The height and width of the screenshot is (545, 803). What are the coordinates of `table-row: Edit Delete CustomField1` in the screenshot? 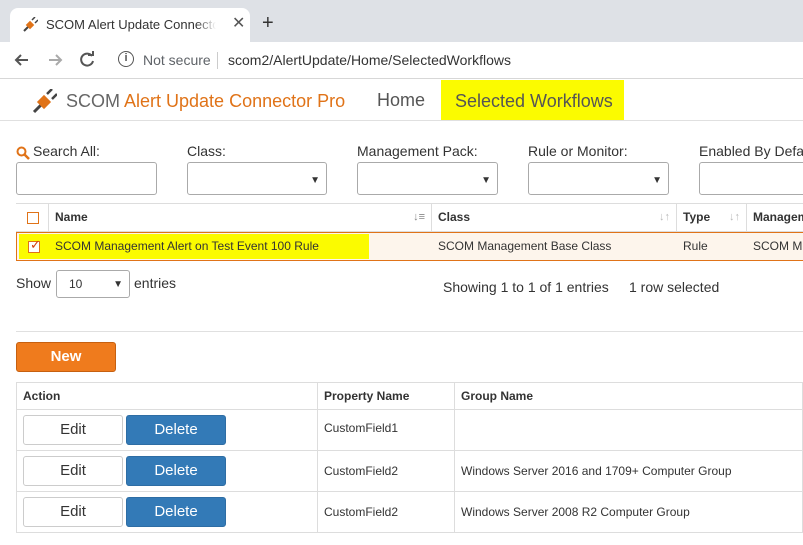 It's located at (409, 430).